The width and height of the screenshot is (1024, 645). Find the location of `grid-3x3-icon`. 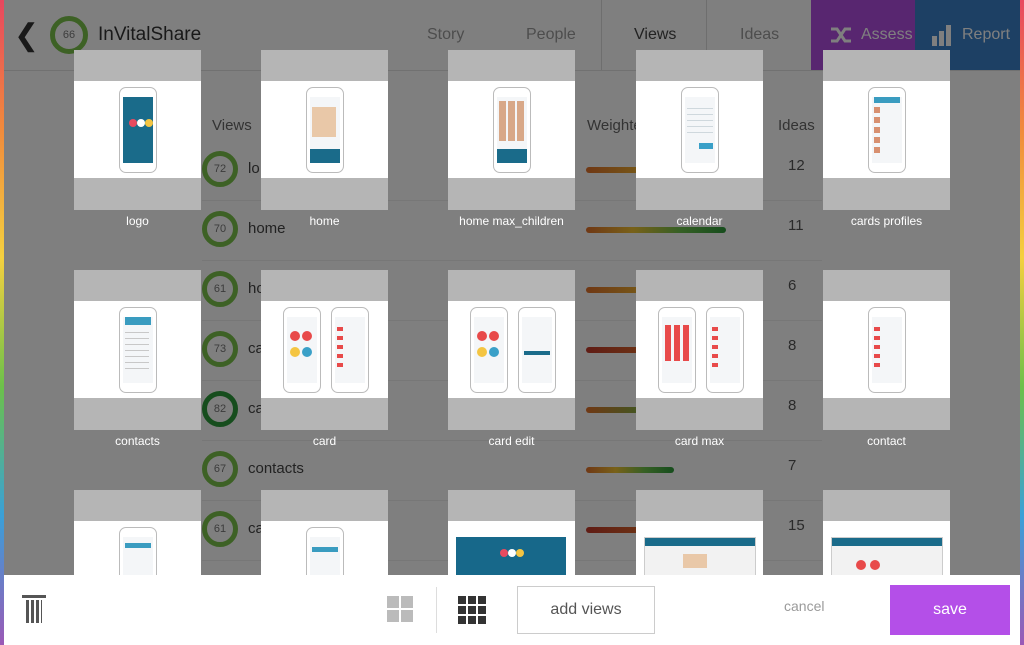

grid-3x3-icon is located at coordinates (472, 610).